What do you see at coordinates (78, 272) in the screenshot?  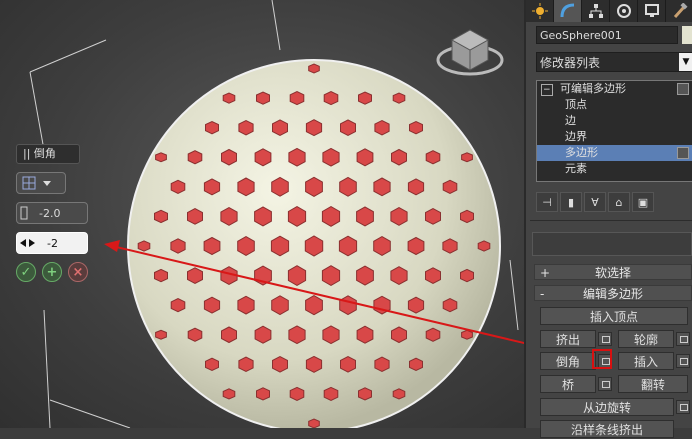 I see `cancel-button: ×` at bounding box center [78, 272].